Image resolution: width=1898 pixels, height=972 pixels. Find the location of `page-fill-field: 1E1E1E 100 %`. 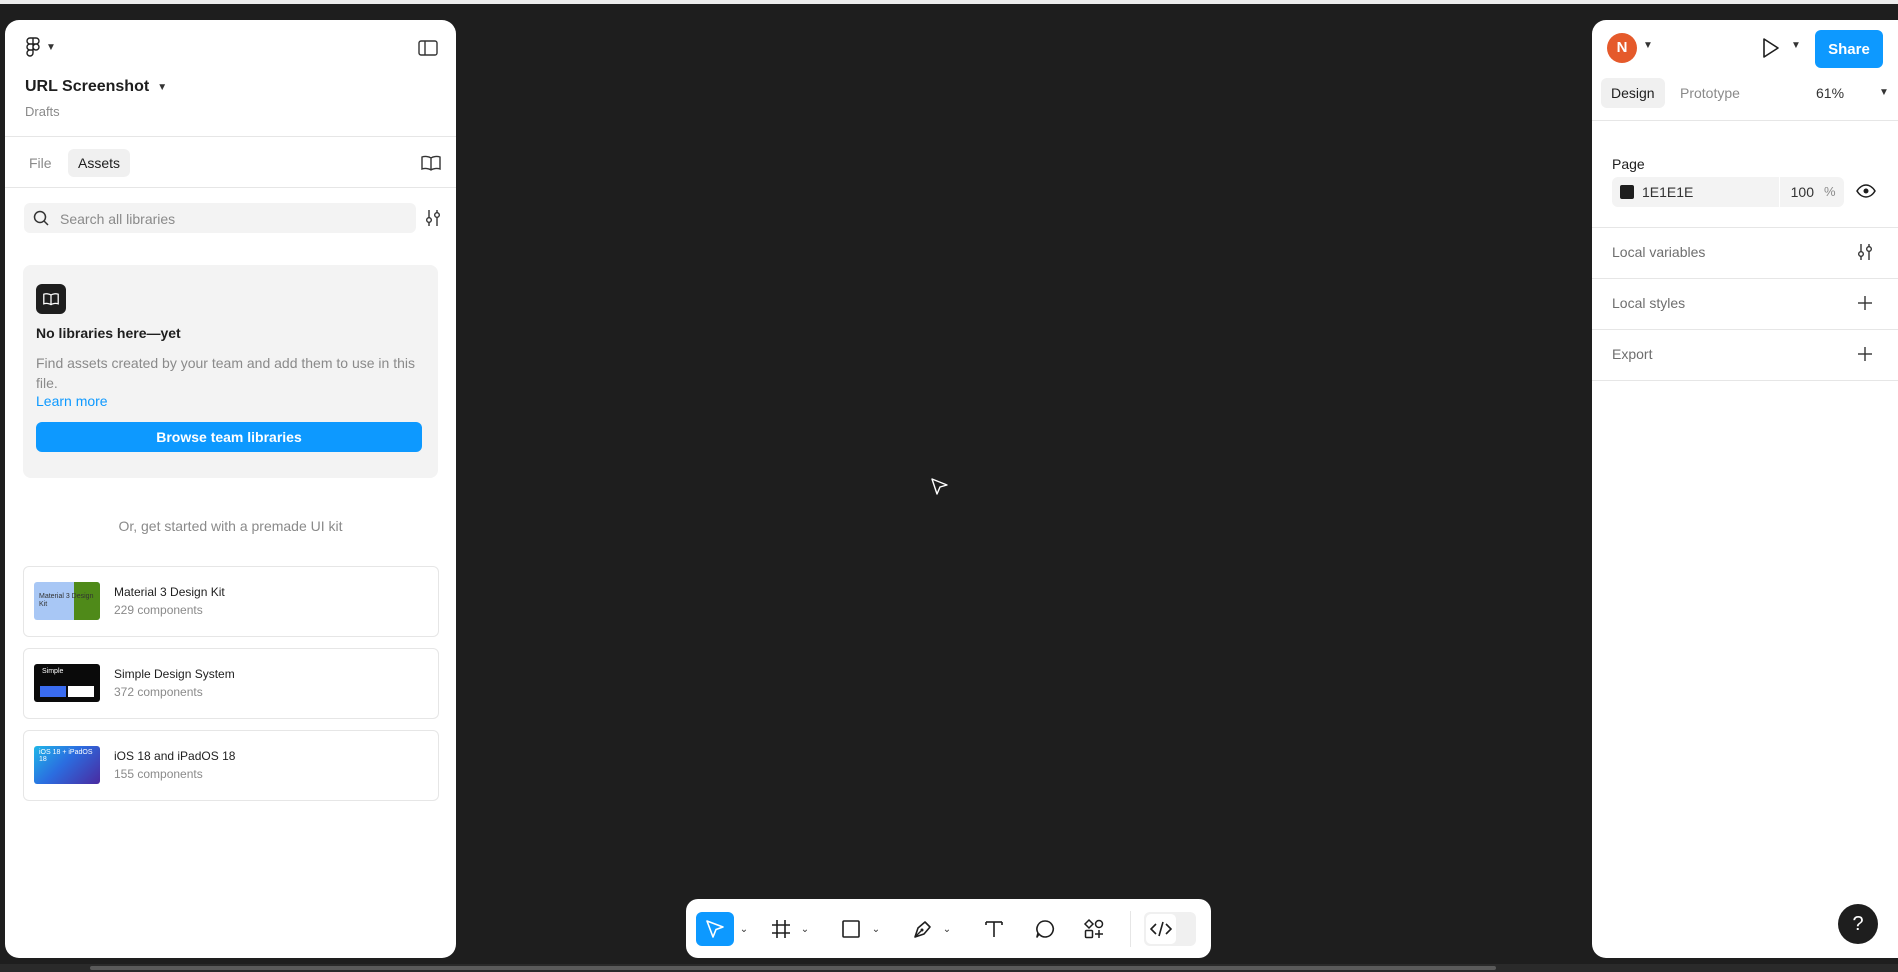

page-fill-field: 1E1E1E 100 % is located at coordinates (1728, 192).